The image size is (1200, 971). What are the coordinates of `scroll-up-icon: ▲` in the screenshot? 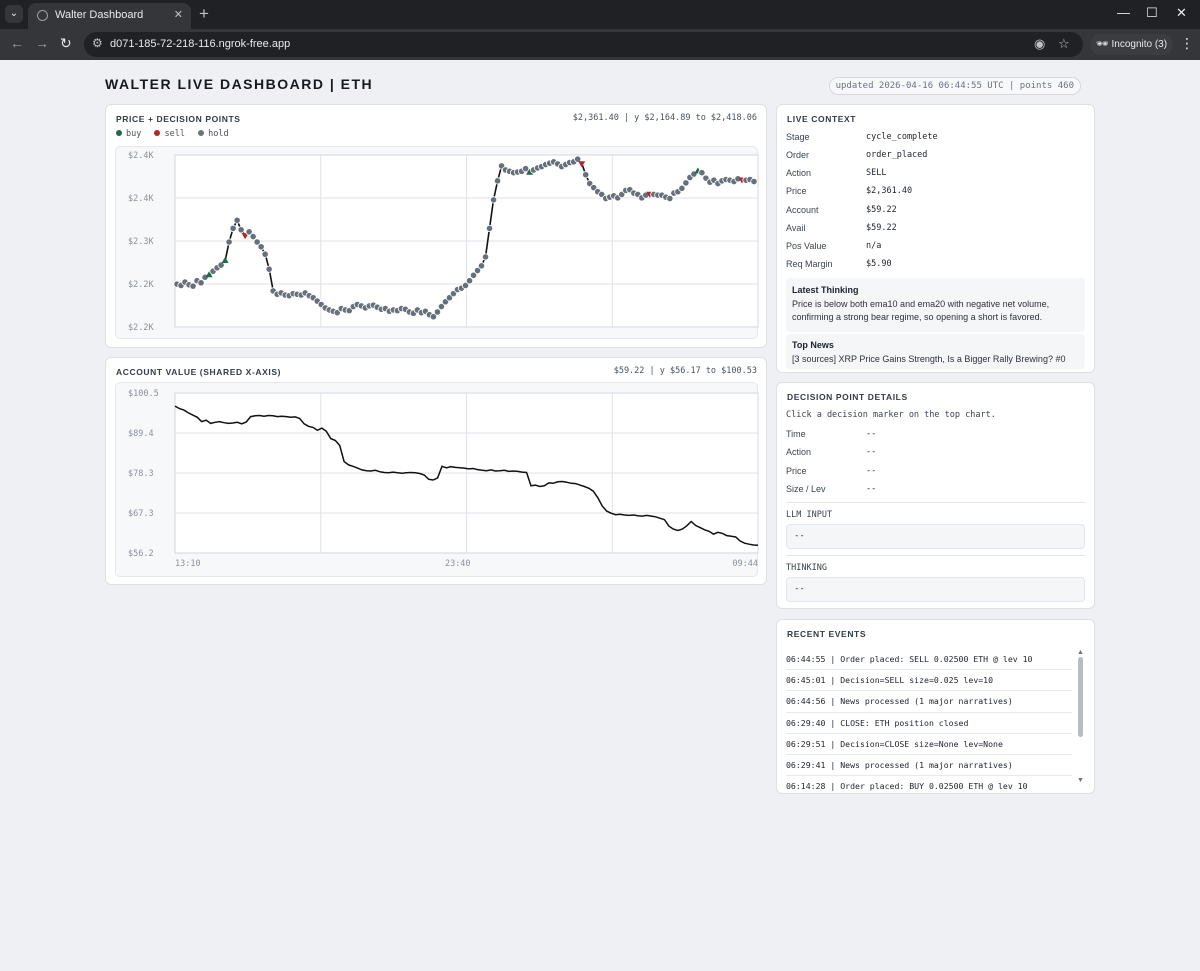 It's located at (1080, 652).